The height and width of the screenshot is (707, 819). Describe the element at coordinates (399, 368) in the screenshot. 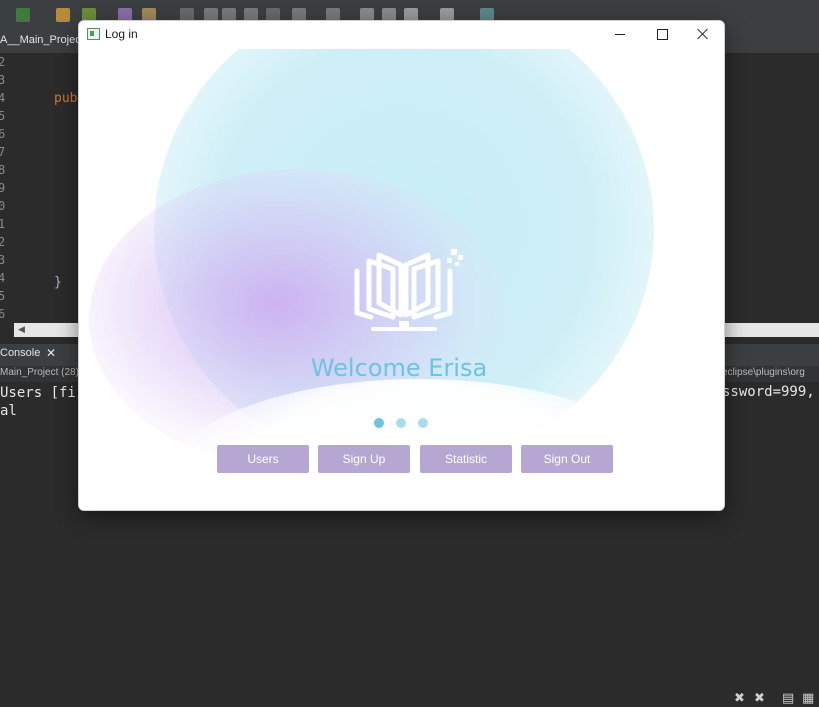

I see `welcome-message: Welcome Erisa` at that location.